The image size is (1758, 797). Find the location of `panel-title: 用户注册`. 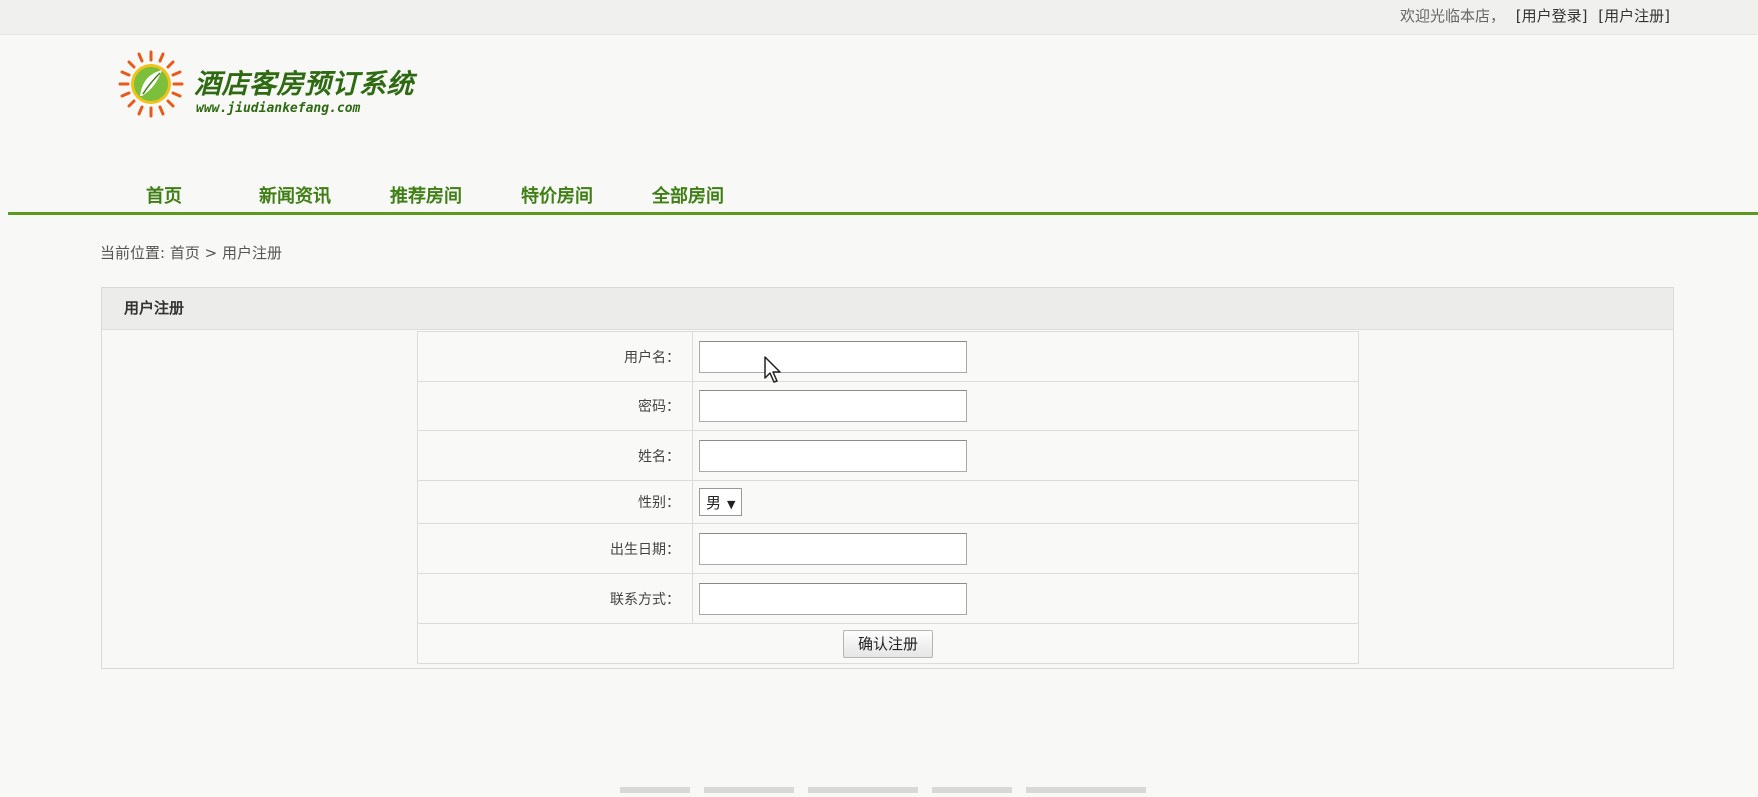

panel-title: 用户注册 is located at coordinates (887, 309).